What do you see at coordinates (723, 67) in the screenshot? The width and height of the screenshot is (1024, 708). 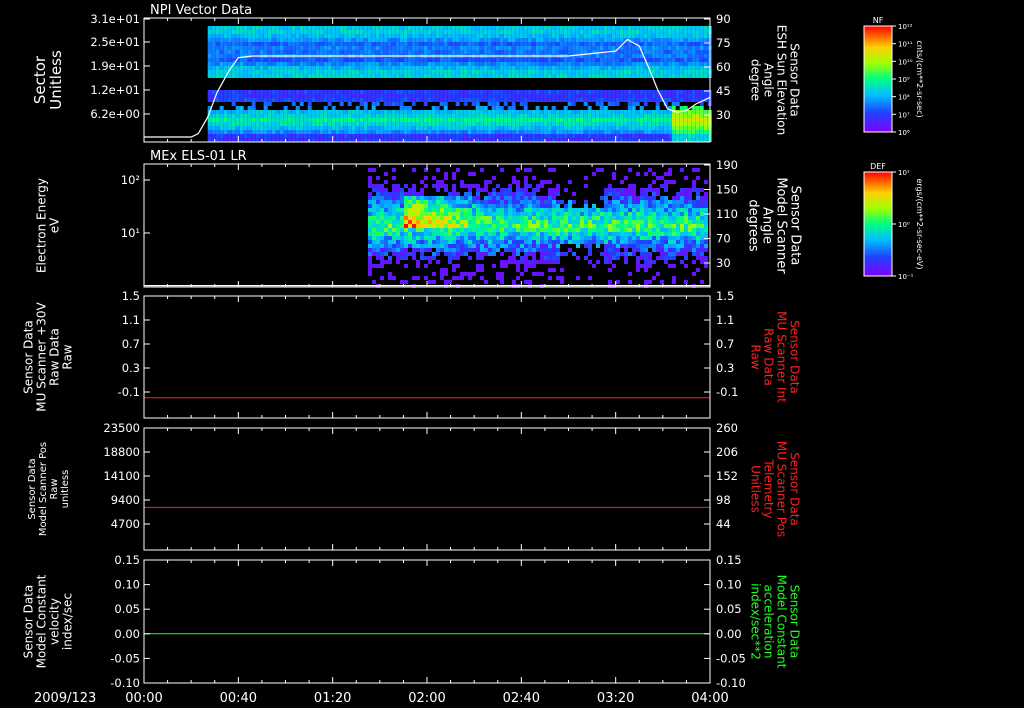 I see `y2-tick-label: 60` at bounding box center [723, 67].